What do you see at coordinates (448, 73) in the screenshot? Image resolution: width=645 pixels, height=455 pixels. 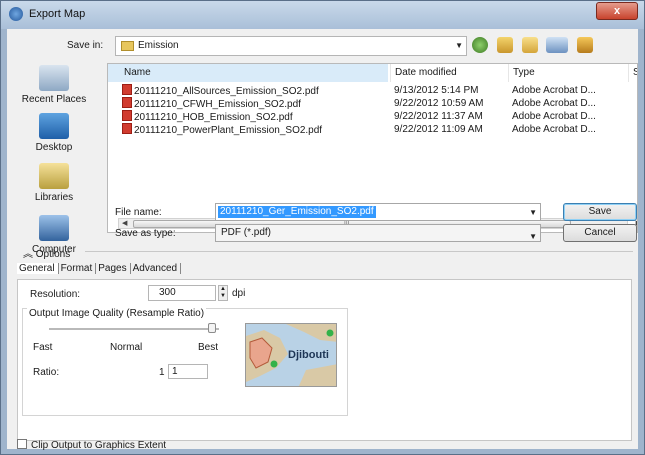 I see `column-header-date: Date modified` at bounding box center [448, 73].